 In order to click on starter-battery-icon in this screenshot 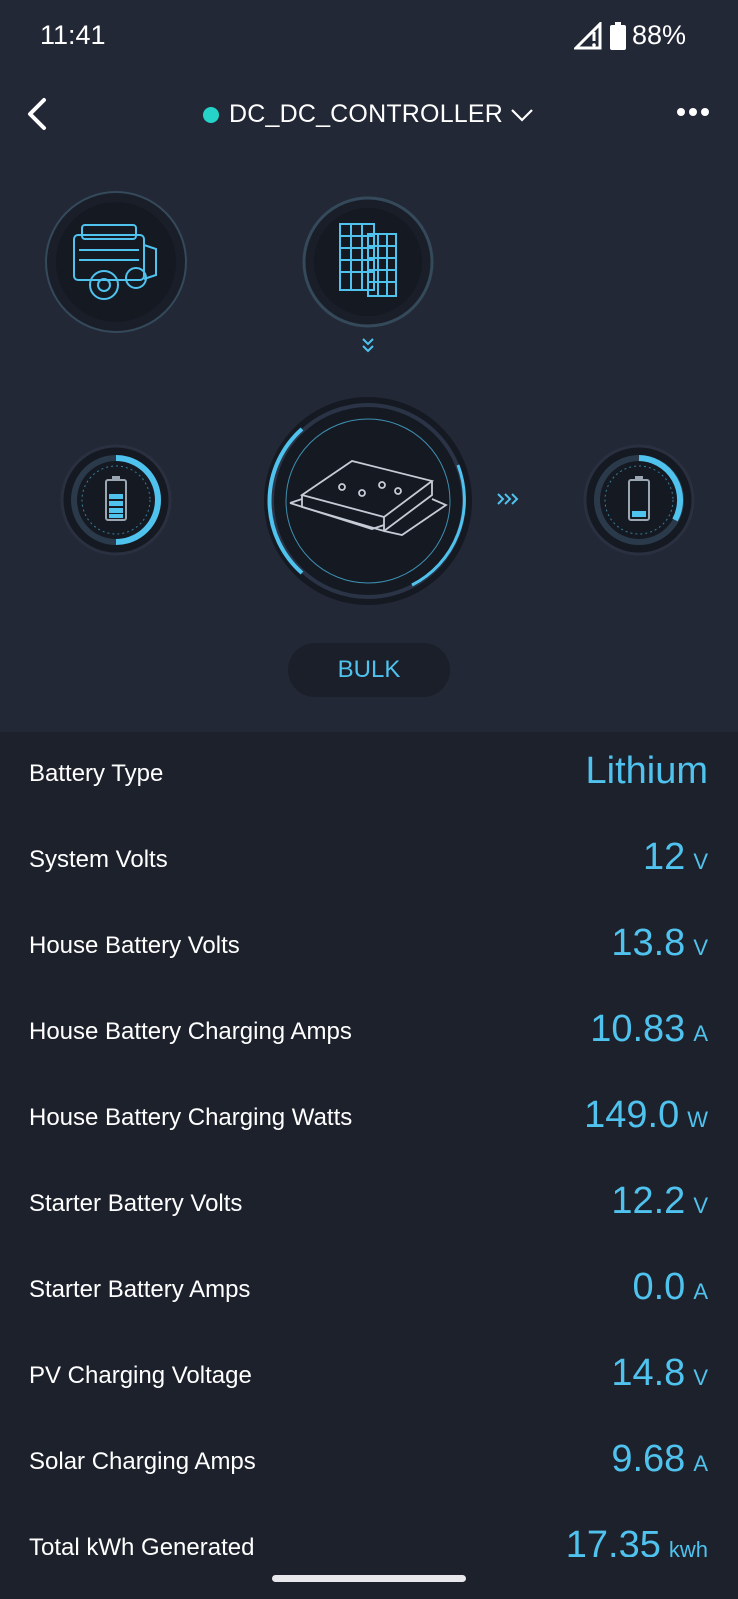, I will do `click(116, 500)`.